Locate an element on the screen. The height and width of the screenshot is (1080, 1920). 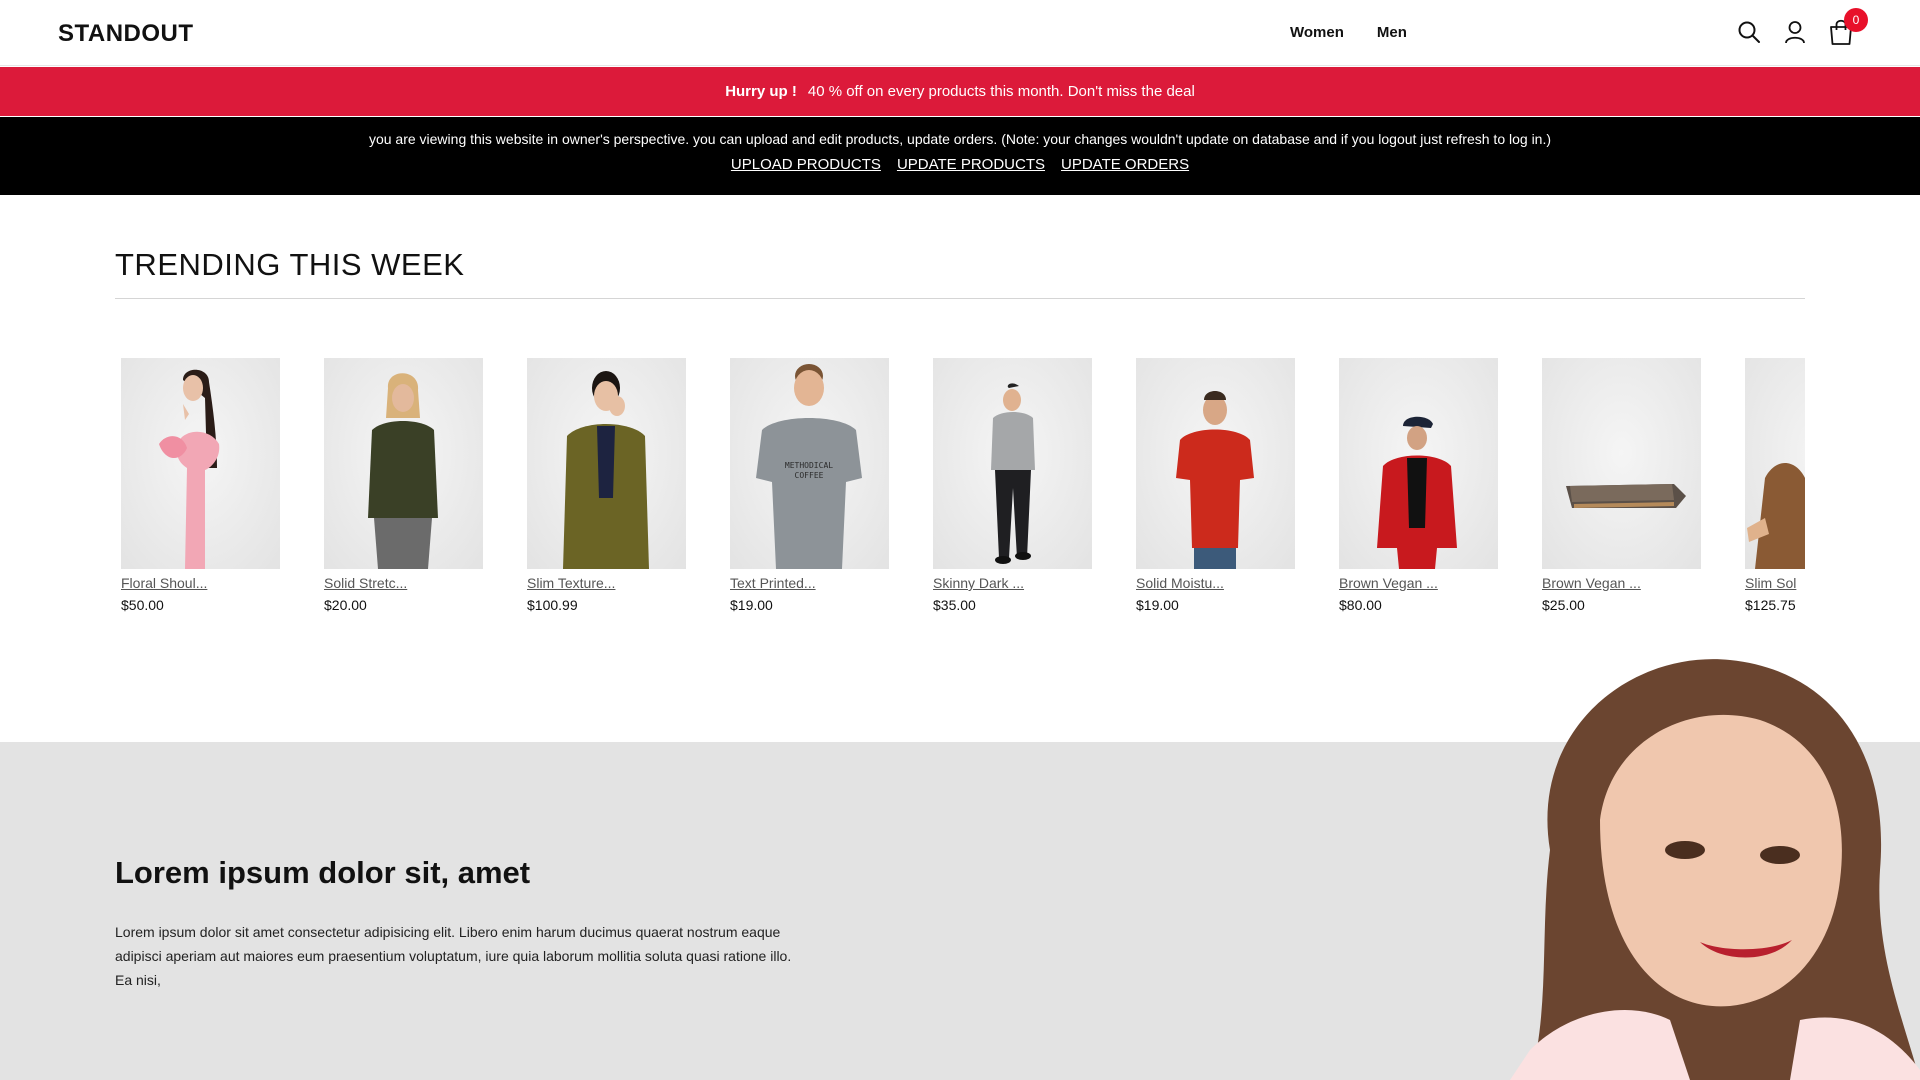
main-nav: Women Men is located at coordinates (1348, 32).